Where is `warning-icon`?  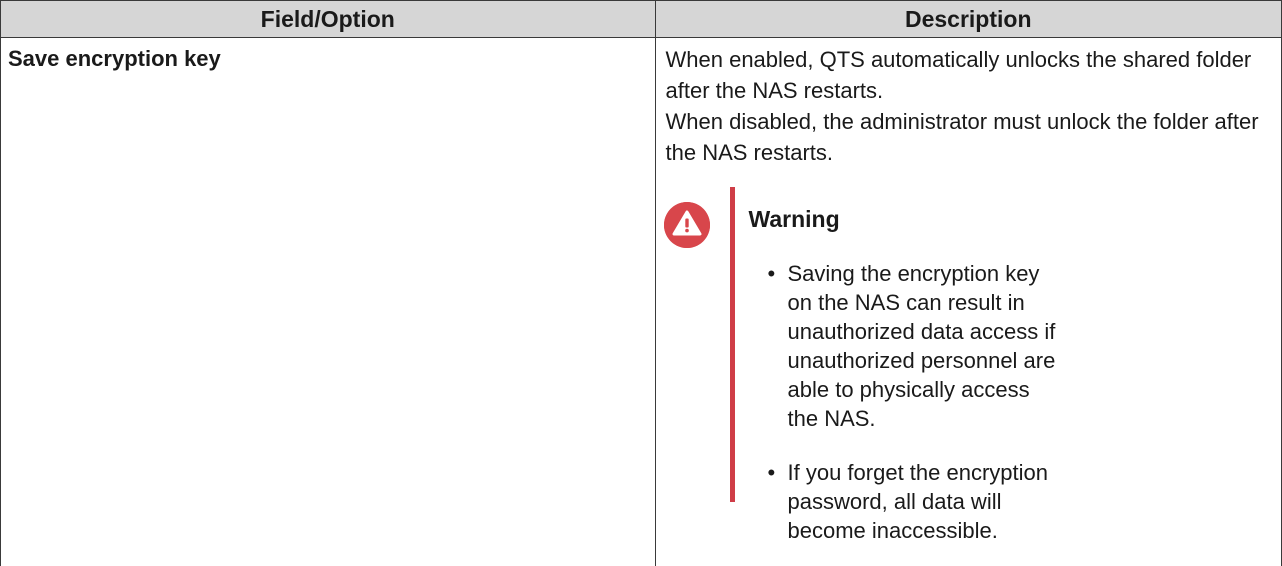 warning-icon is located at coordinates (687, 225).